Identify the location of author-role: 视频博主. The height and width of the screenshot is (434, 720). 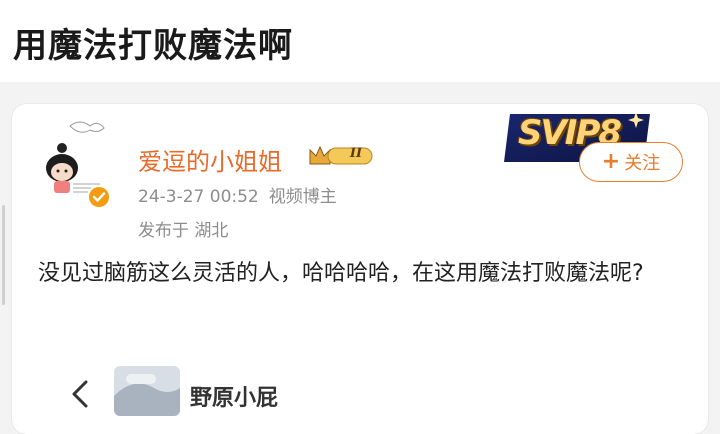
(302, 197).